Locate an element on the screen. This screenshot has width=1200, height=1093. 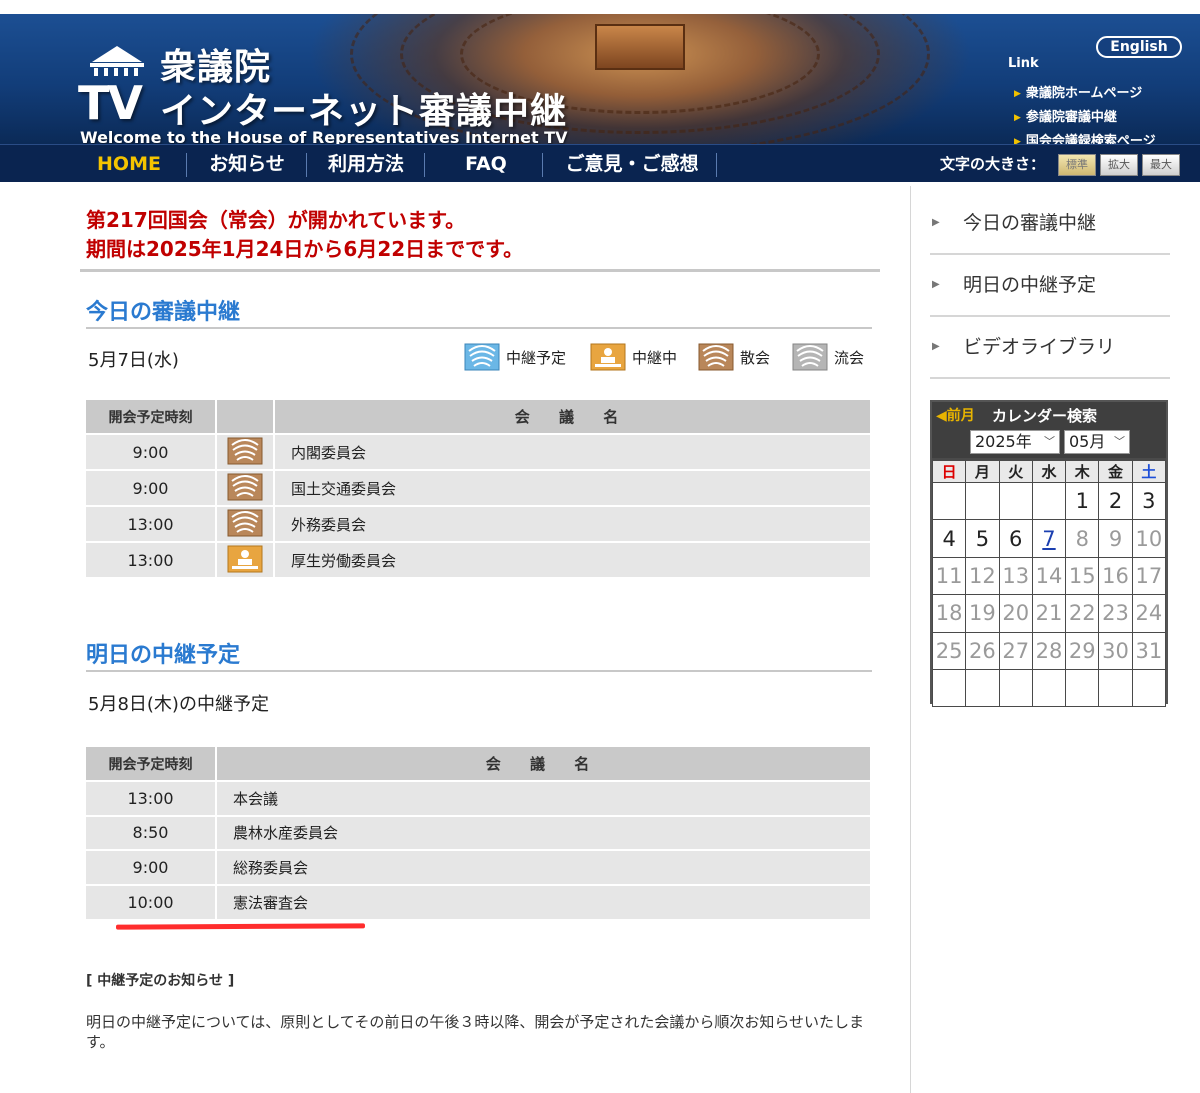
font-size-label: 文字の大きさ： is located at coordinates (993, 164).